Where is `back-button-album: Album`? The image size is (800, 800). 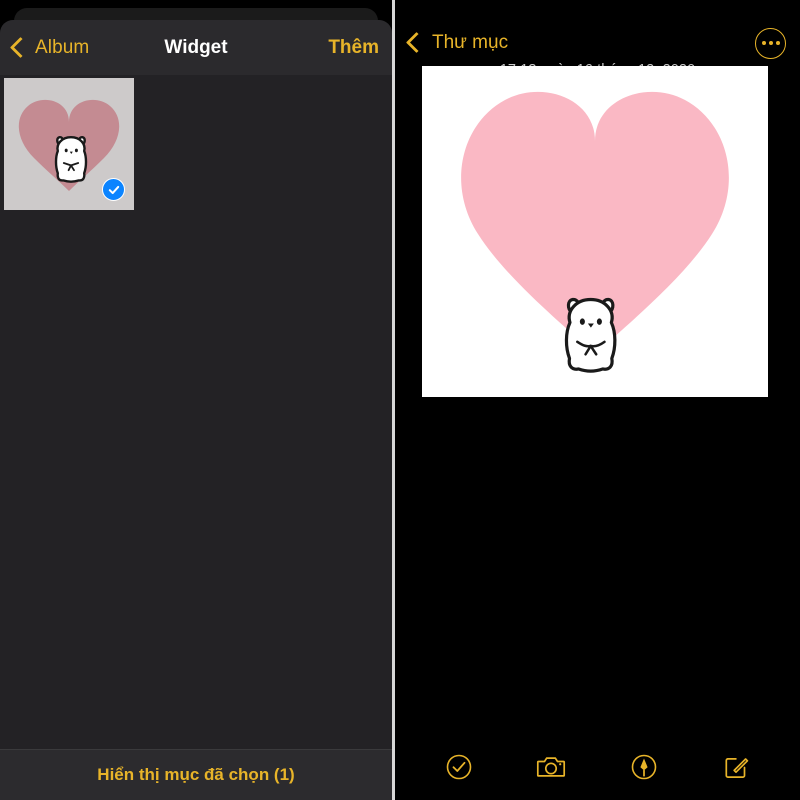
back-button-album: Album is located at coordinates (49, 47).